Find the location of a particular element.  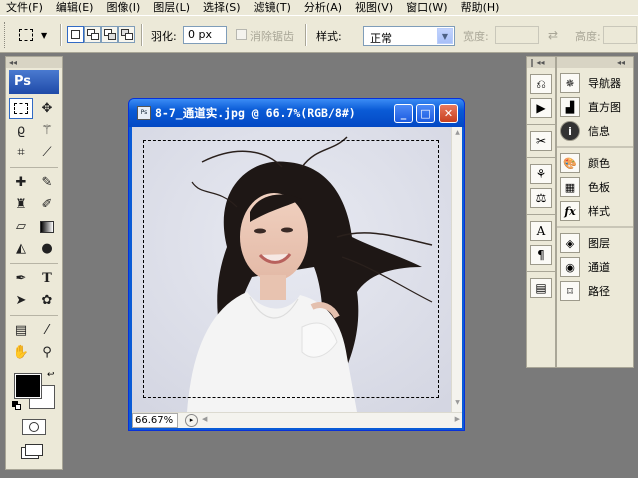

brush-tool-icon: ✎ is located at coordinates (47, 182).